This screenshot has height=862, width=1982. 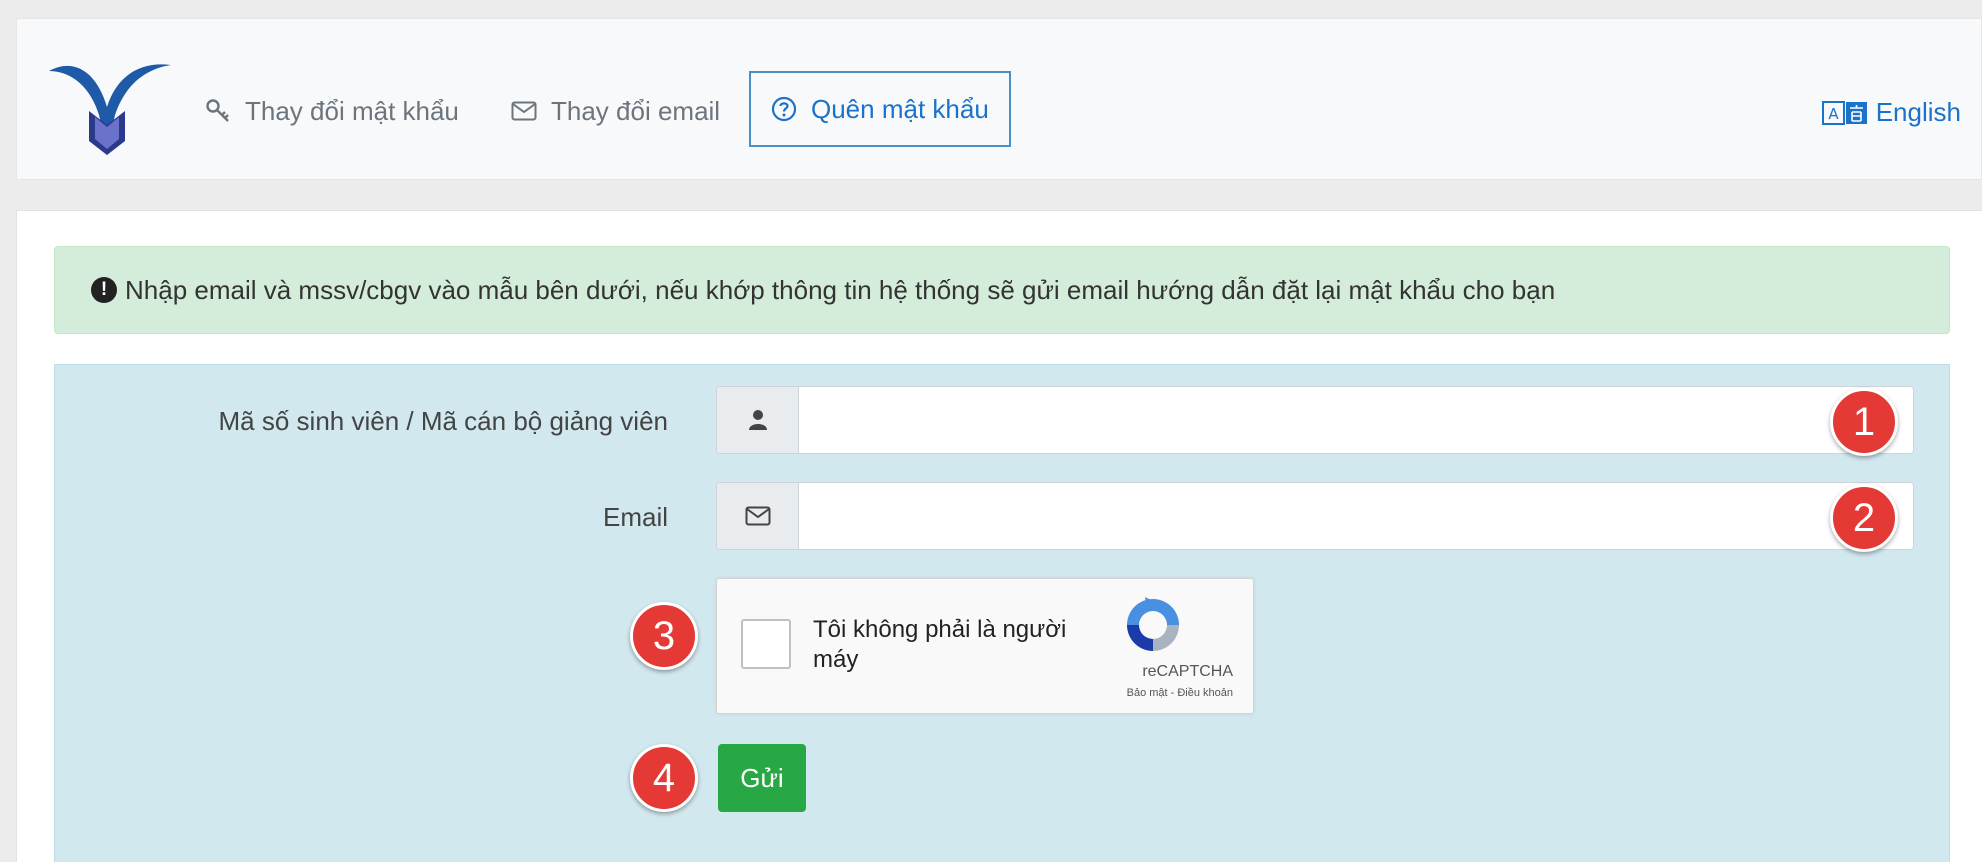 What do you see at coordinates (1187, 671) in the screenshot?
I see `recaptcha-brand: reCAPTCHA` at bounding box center [1187, 671].